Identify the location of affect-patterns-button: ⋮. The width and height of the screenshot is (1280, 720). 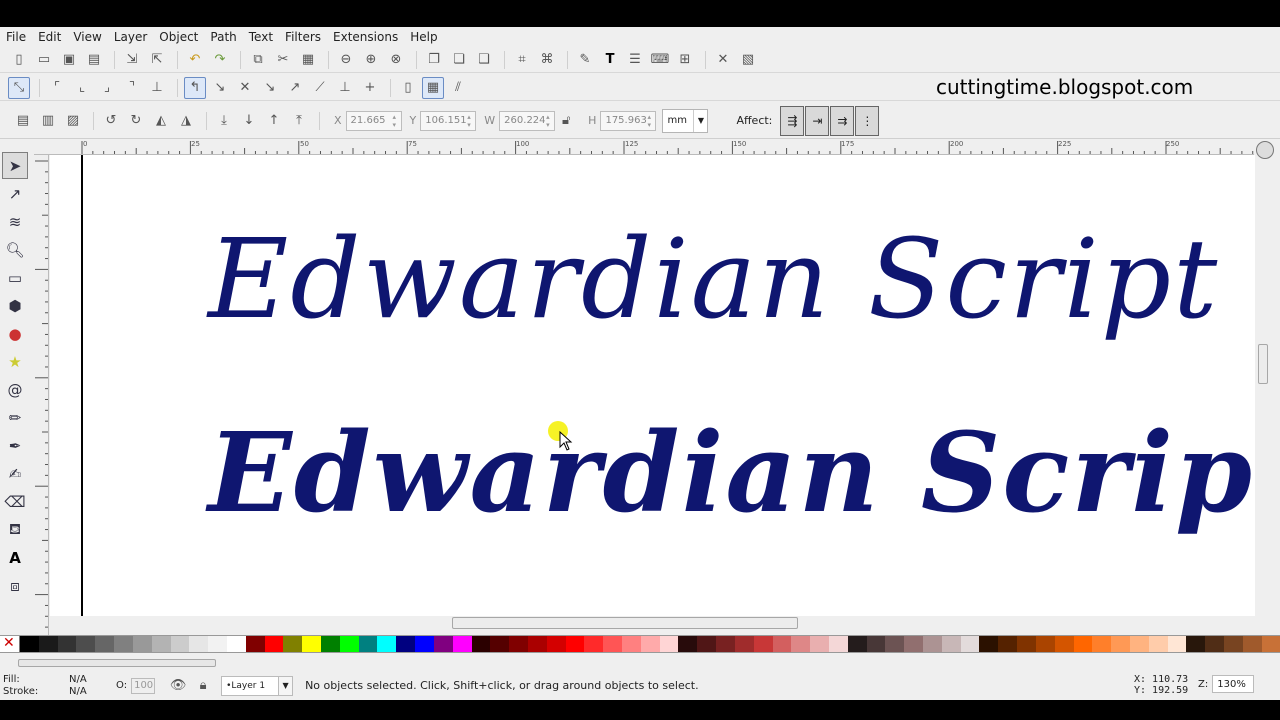
(867, 120).